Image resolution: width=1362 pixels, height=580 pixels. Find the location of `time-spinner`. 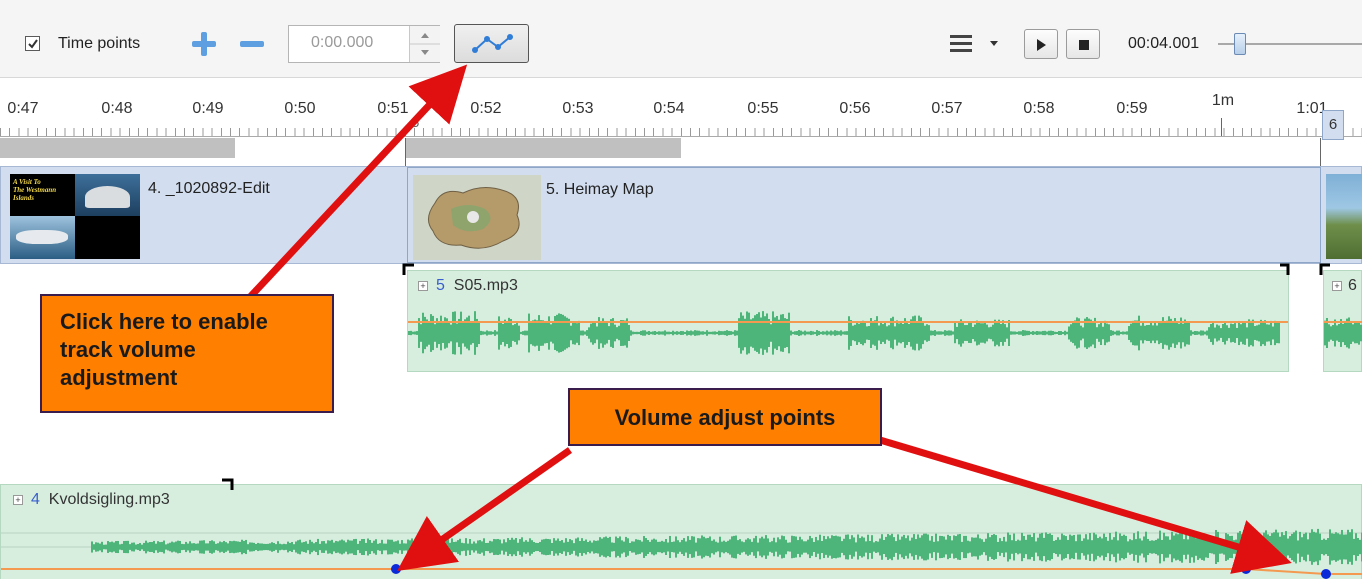

time-spinner is located at coordinates (424, 44).